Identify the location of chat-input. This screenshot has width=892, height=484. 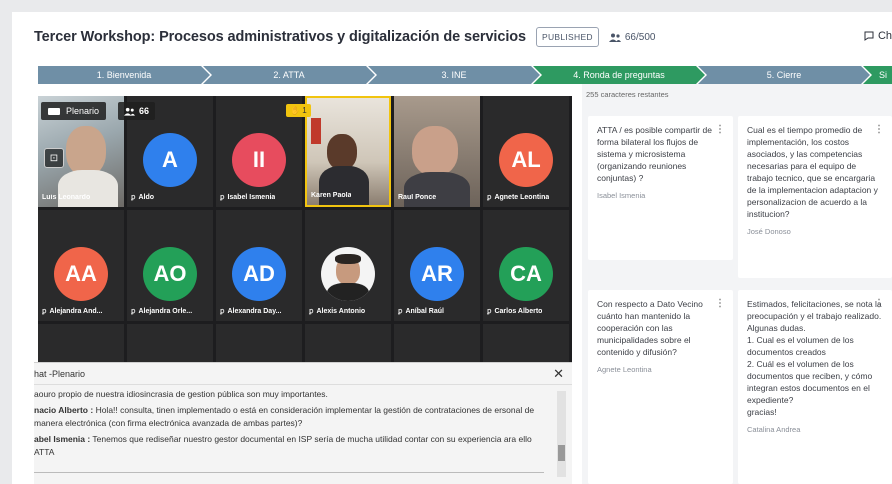
(289, 477).